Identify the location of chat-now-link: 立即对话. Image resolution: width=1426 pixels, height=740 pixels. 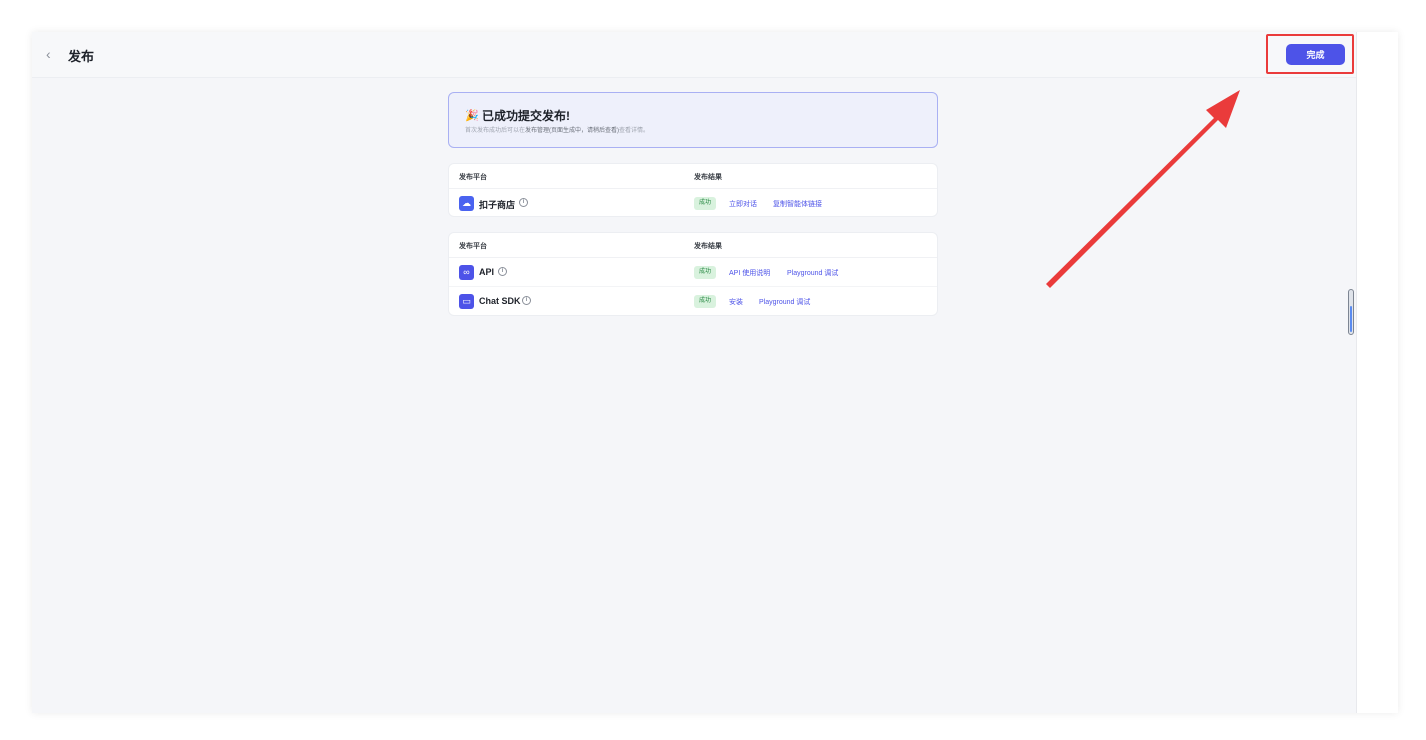
(743, 204).